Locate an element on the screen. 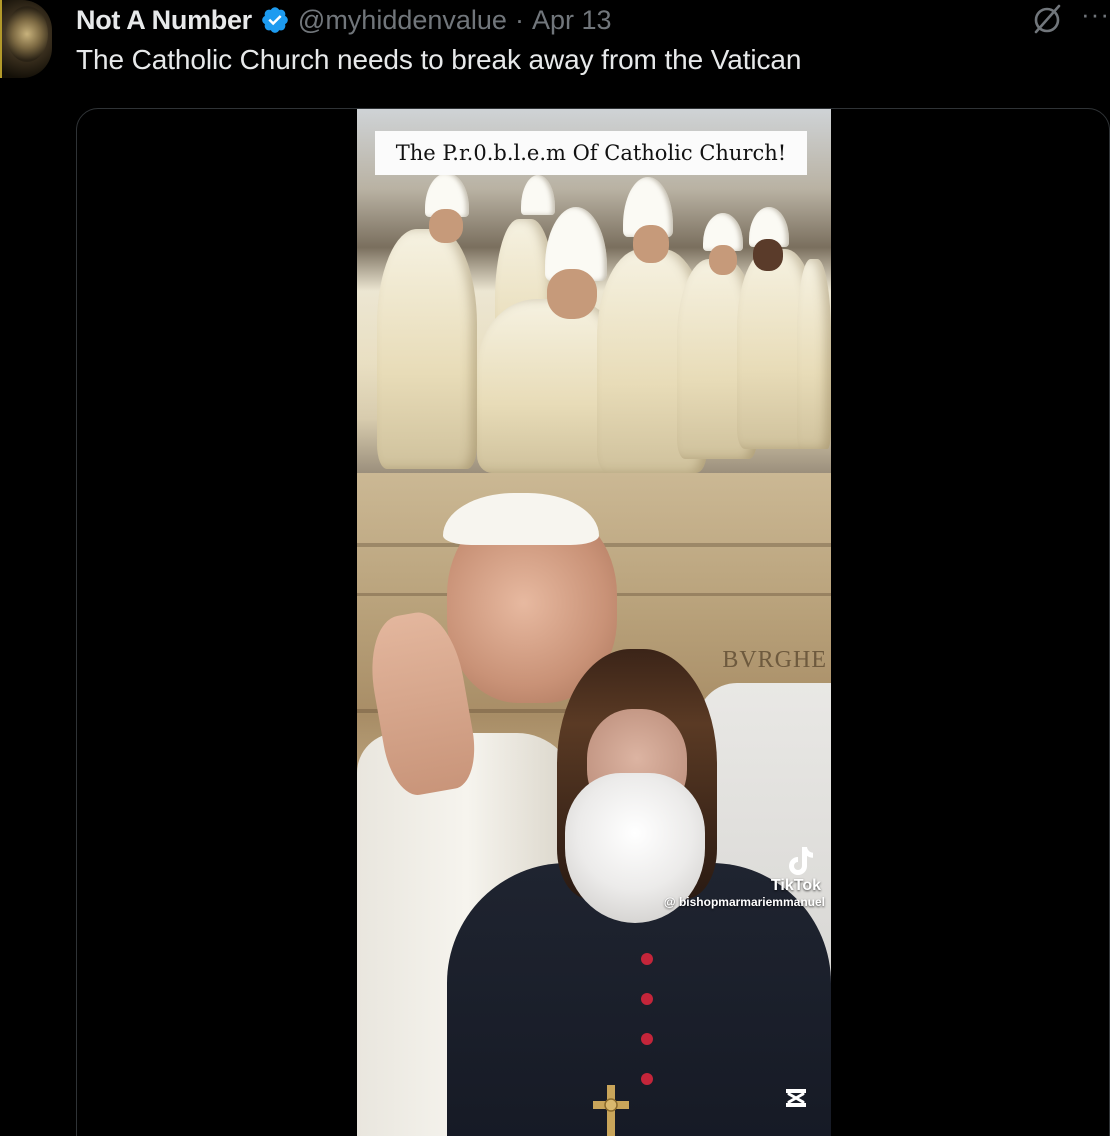 This screenshot has height=1136, width=1110. tweet-header: Not A Number @myhiddenvalue · Apr 13 is located at coordinates (344, 20).